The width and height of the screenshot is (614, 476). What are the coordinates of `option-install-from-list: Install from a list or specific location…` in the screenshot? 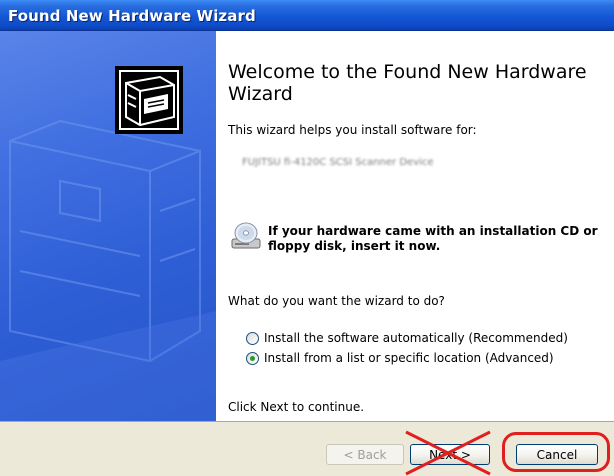 It's located at (400, 358).